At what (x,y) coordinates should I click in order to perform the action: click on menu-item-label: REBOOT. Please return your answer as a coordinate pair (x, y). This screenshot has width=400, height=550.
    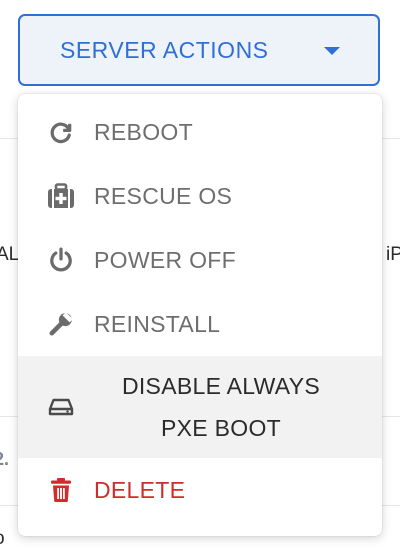
    Looking at the image, I should click on (143, 131).